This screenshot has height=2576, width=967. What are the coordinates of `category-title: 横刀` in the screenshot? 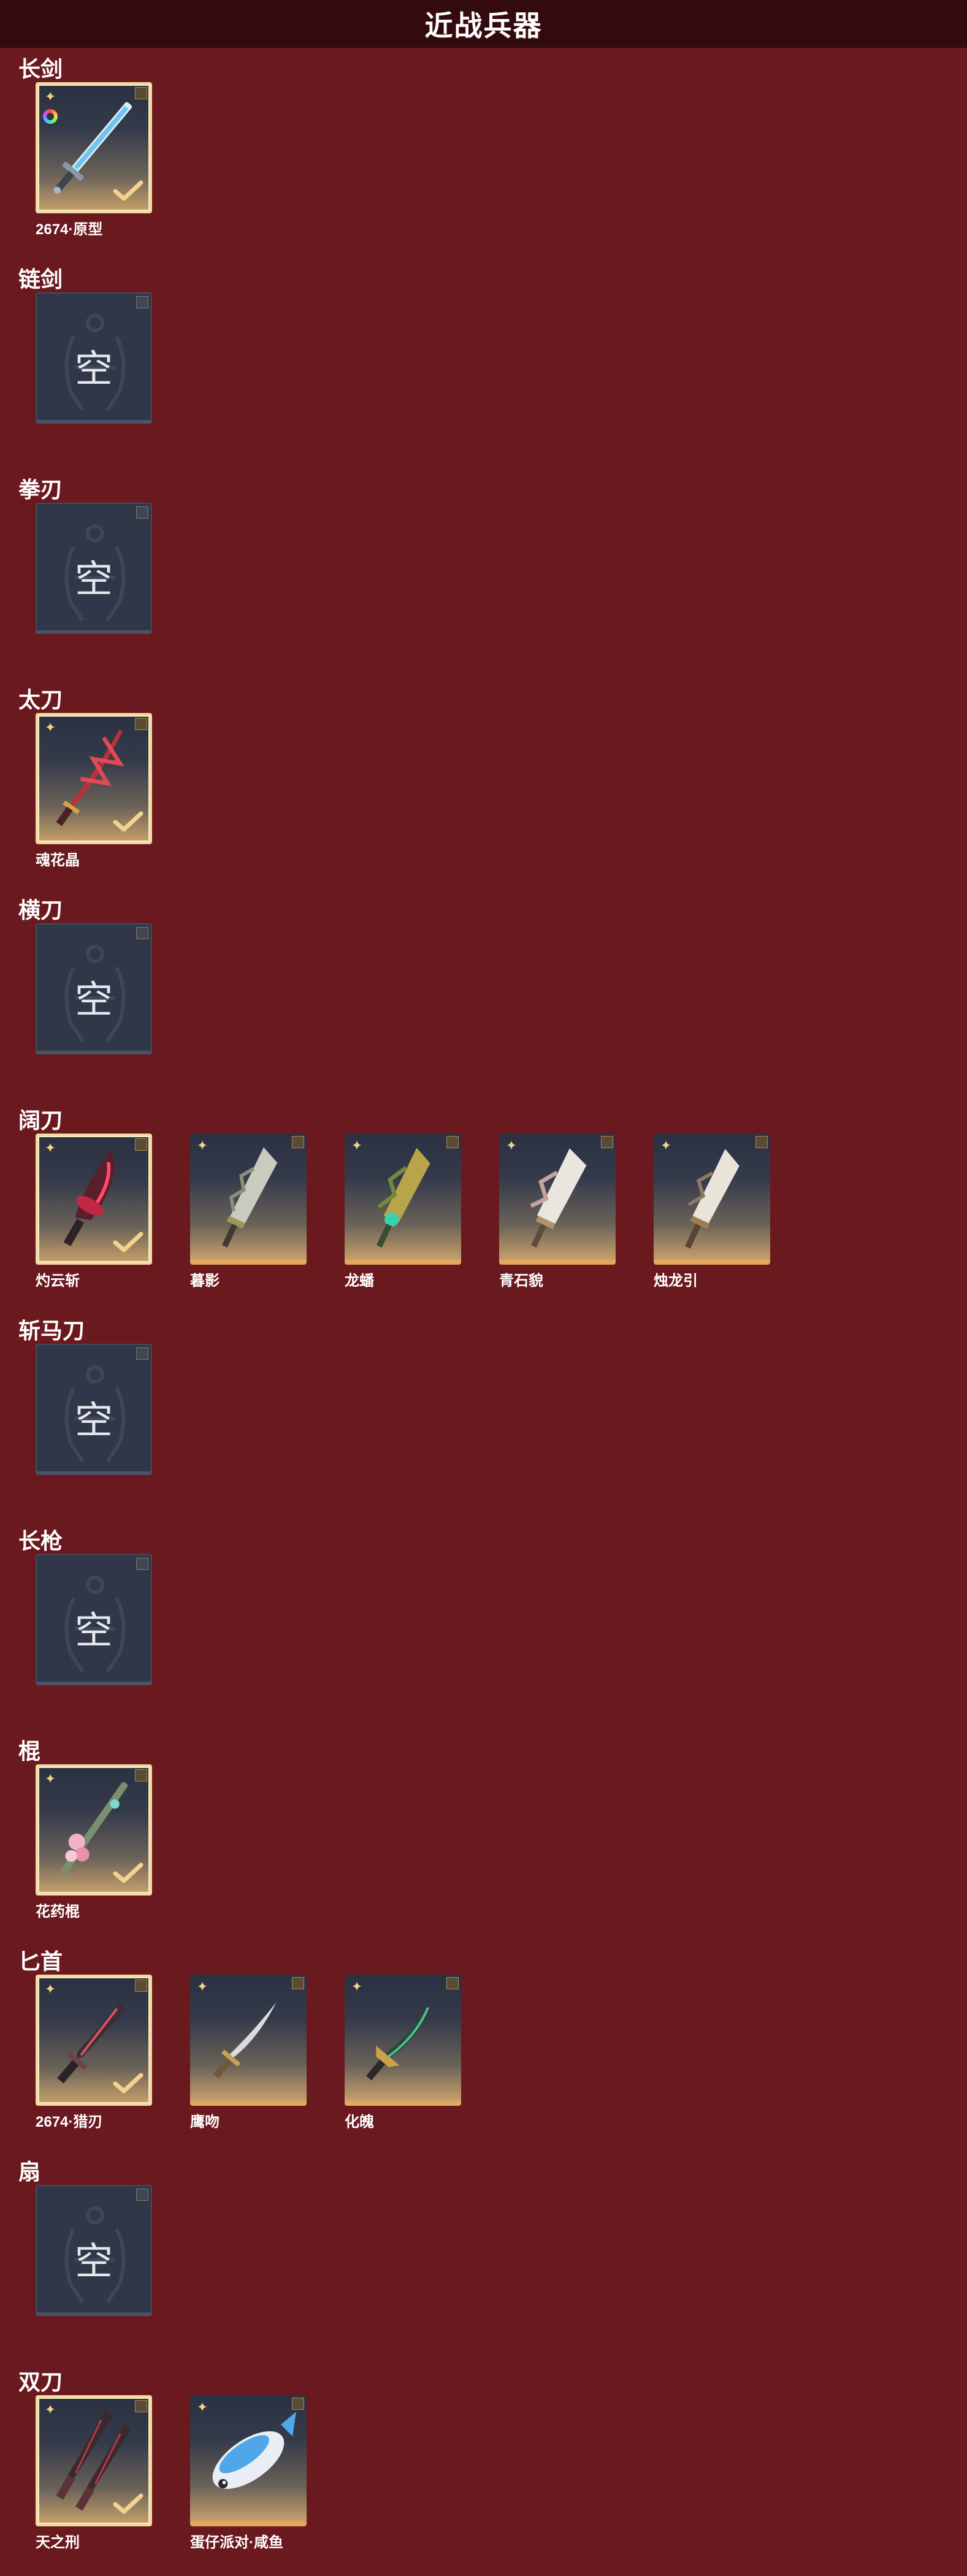 It's located at (40, 910).